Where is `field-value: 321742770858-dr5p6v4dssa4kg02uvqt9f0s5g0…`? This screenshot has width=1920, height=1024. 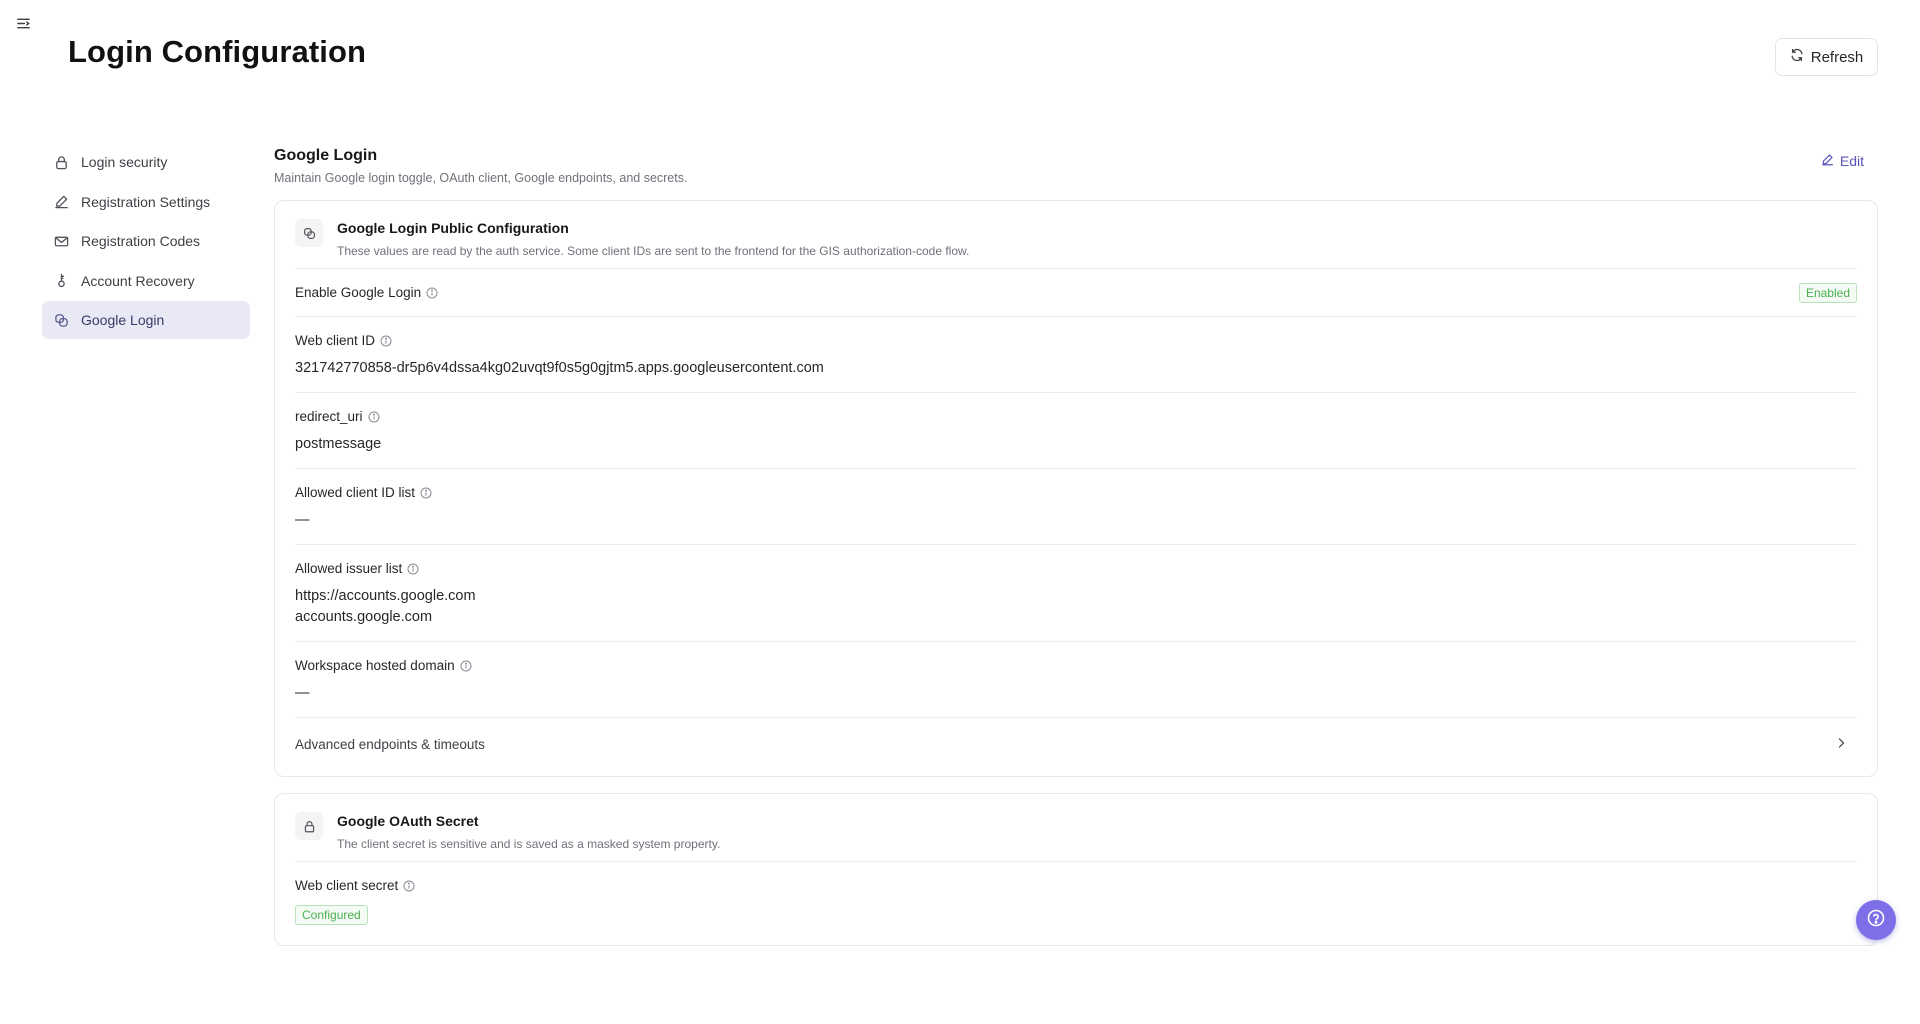
field-value: 321742770858-dr5p6v4dssa4kg02uvqt9f0s5g0… is located at coordinates (559, 368).